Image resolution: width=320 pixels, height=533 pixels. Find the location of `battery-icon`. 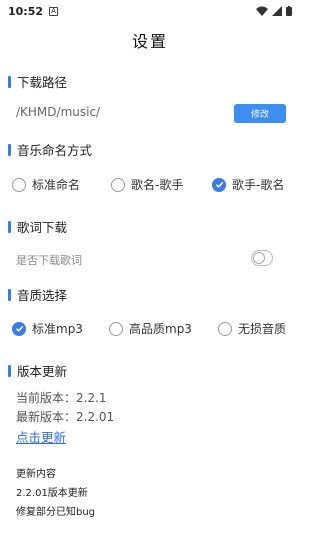

battery-icon is located at coordinates (289, 11).